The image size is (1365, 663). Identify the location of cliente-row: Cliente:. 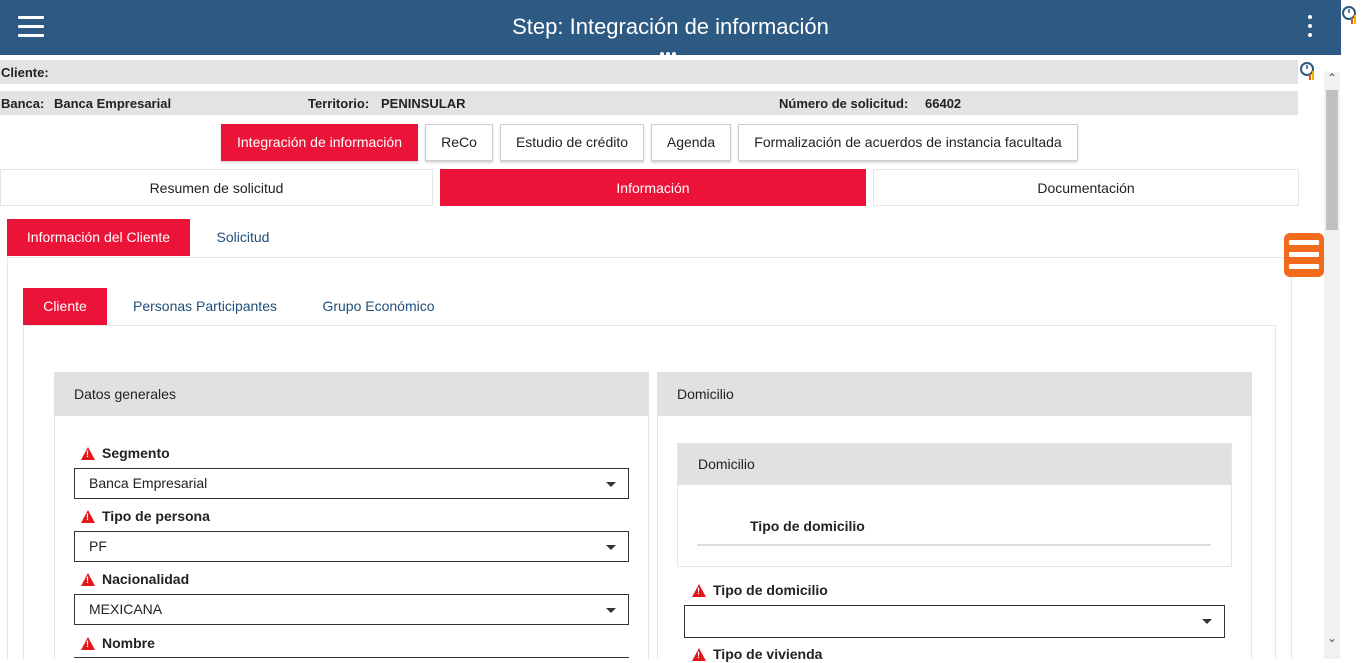
(649, 72).